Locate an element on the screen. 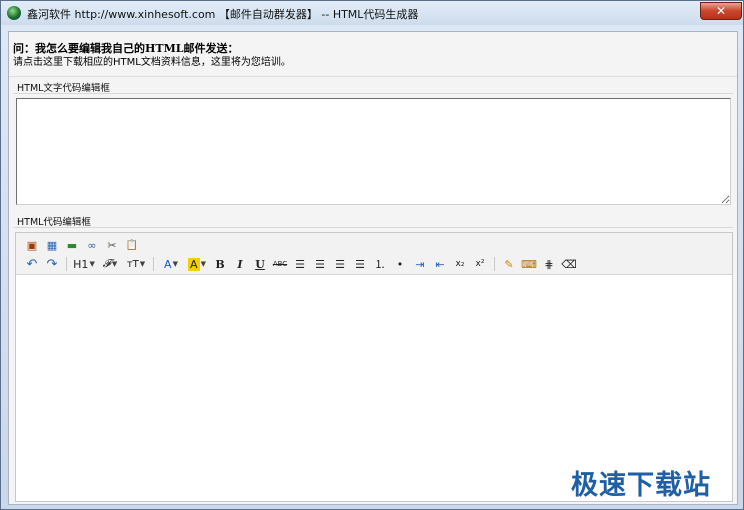  heading-label: H1 is located at coordinates (81, 264).